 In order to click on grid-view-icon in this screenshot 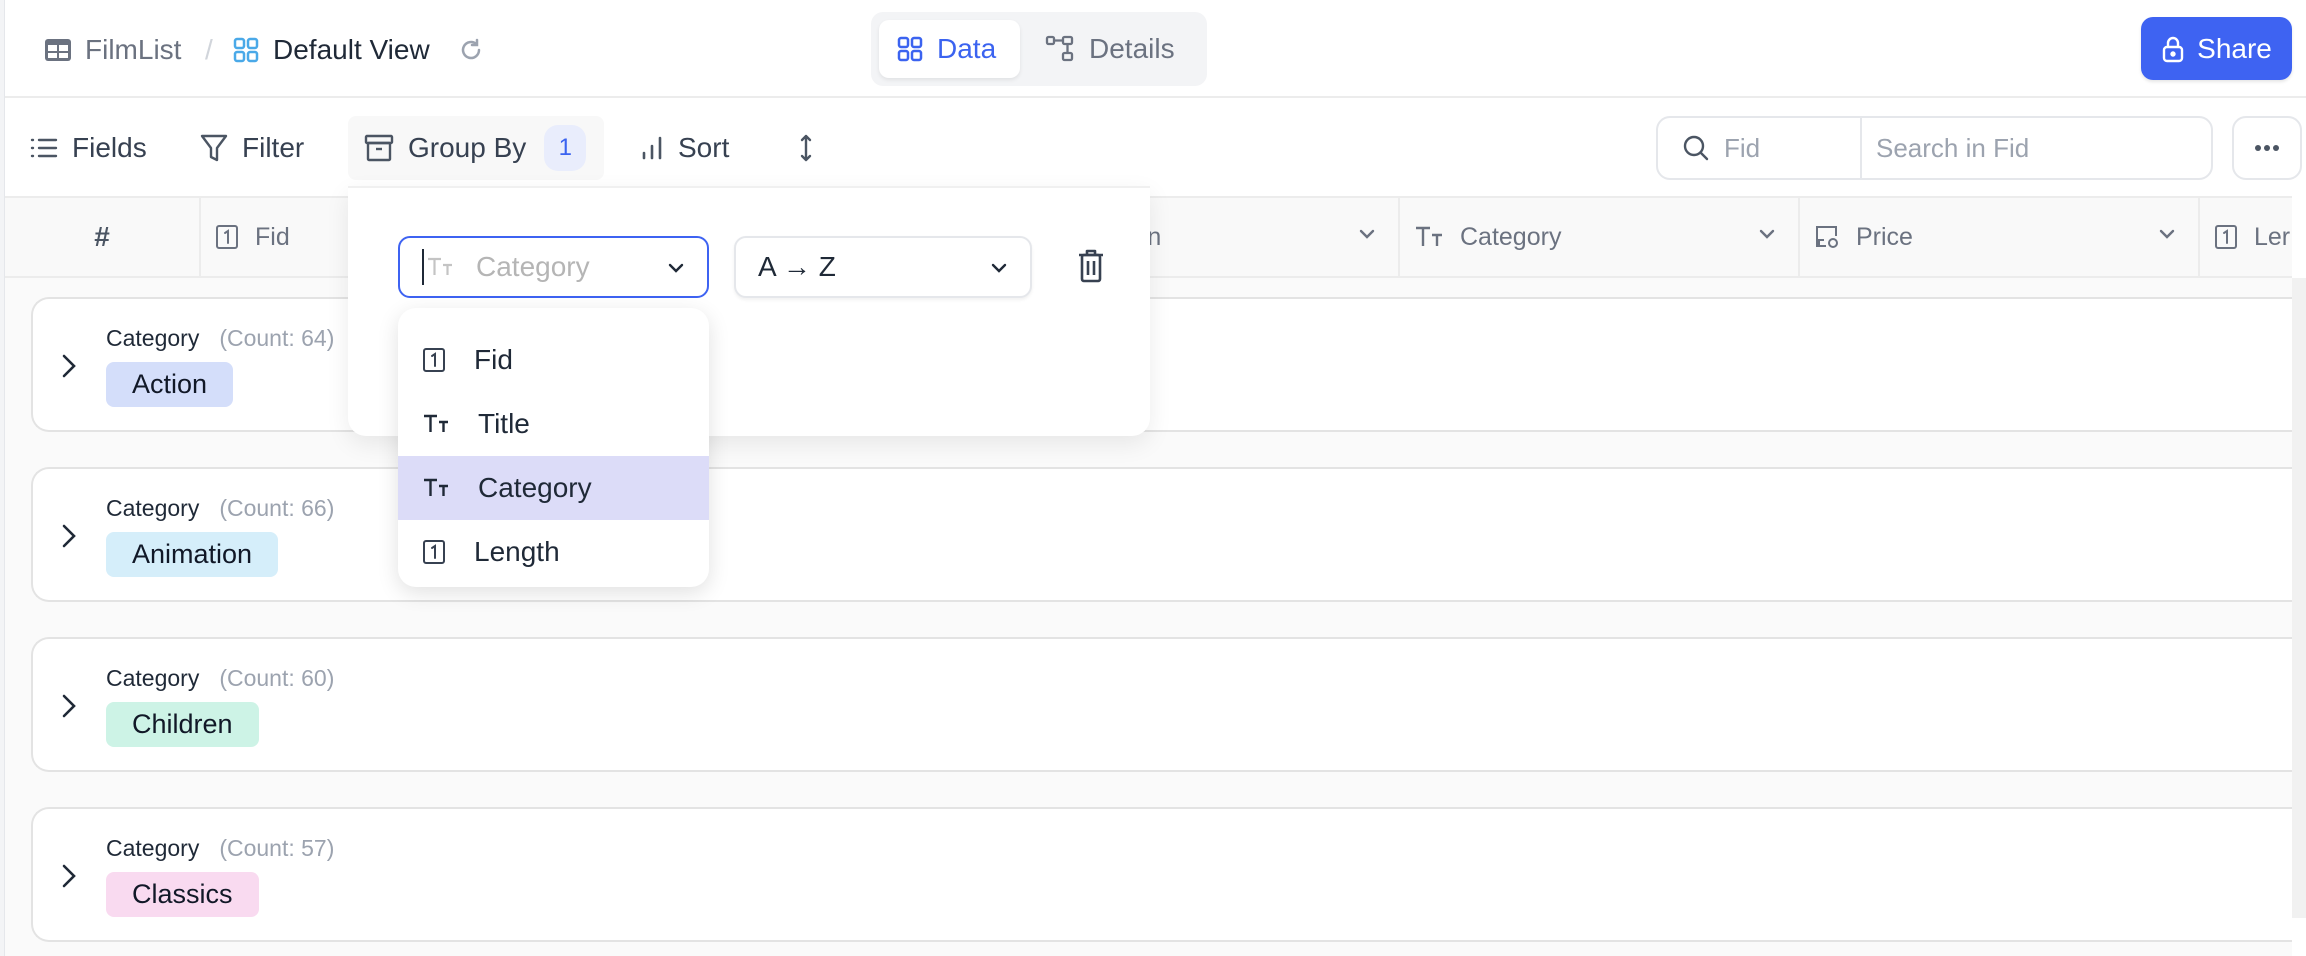, I will do `click(246, 50)`.